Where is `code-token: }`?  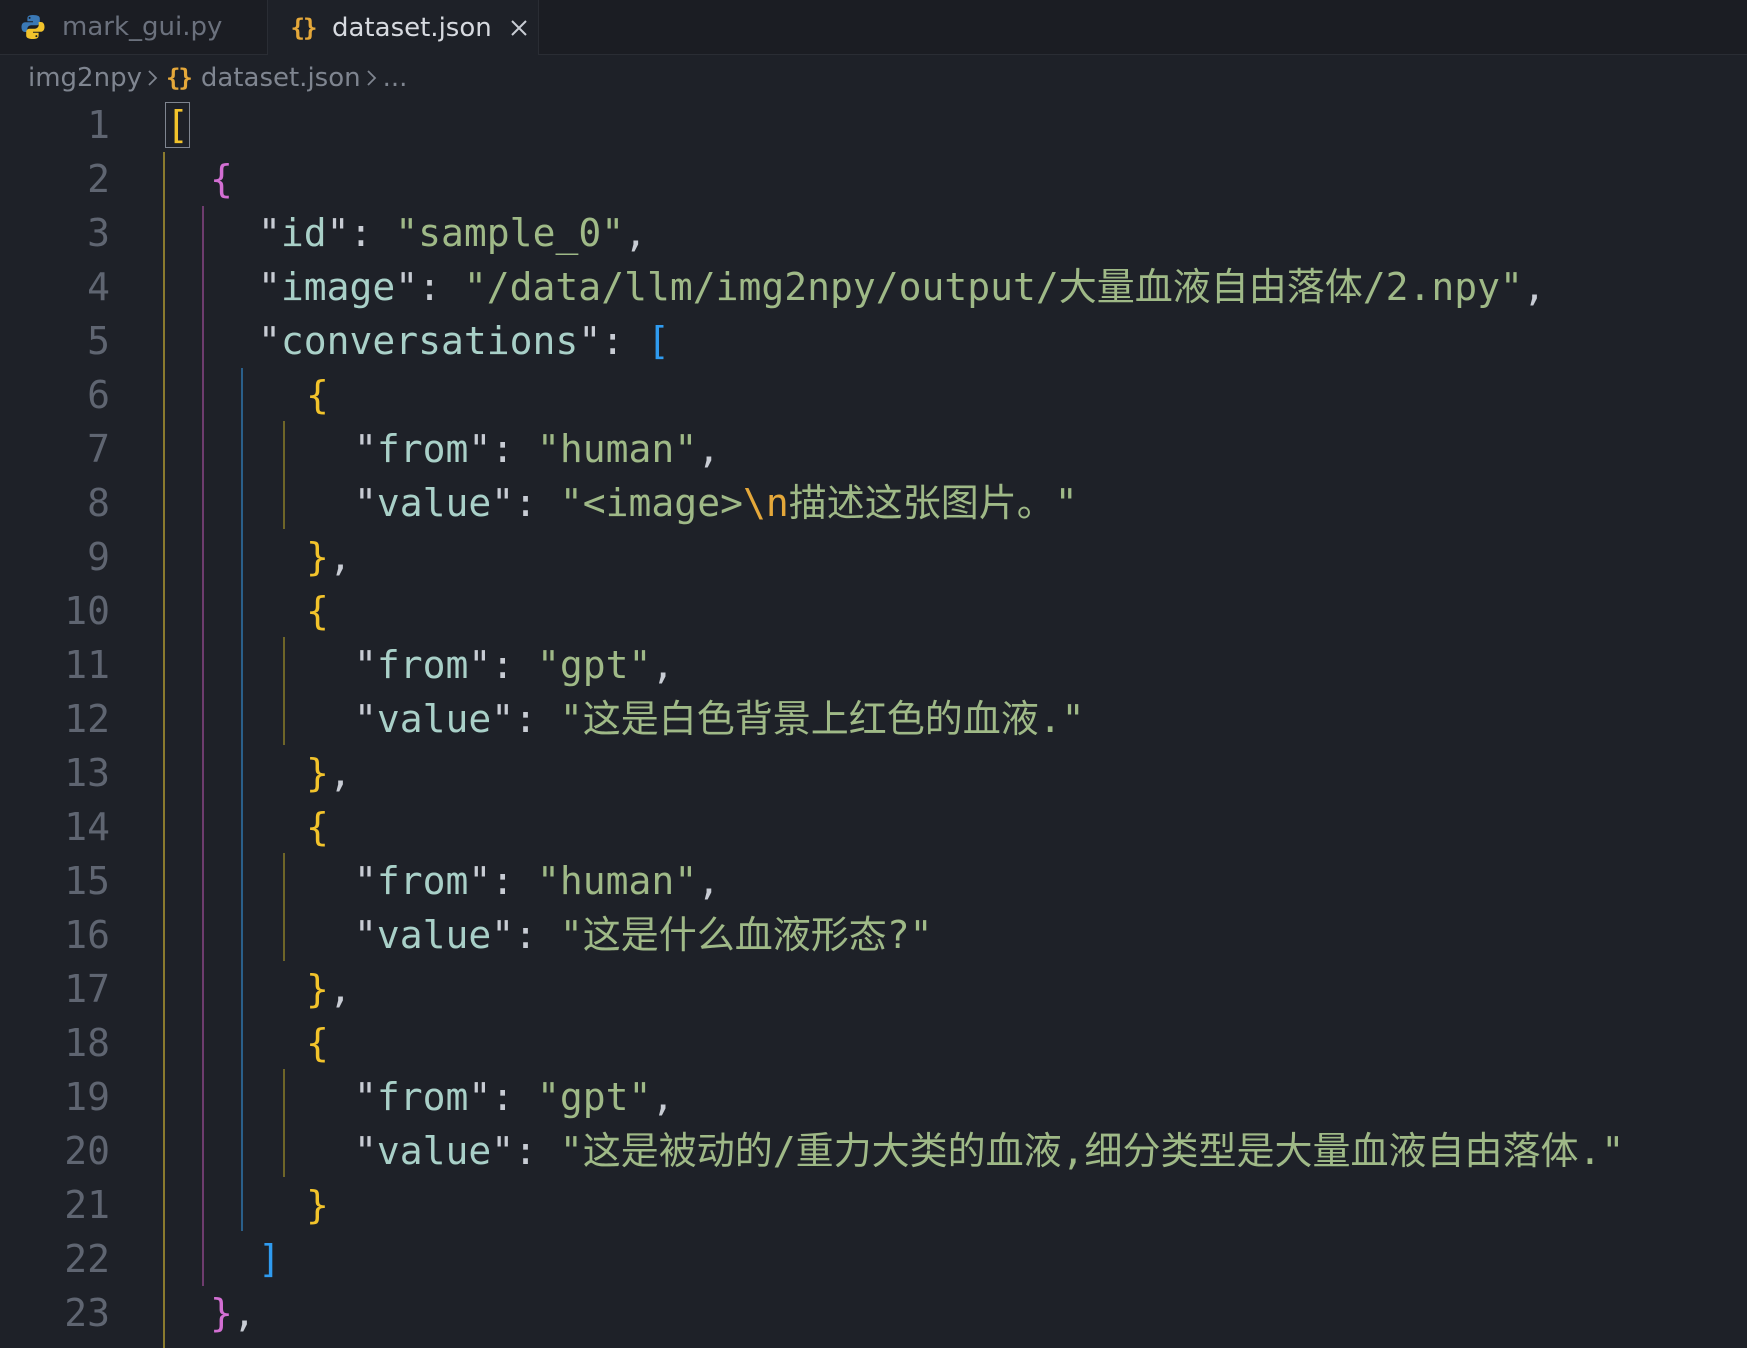
code-token: } is located at coordinates (317, 989).